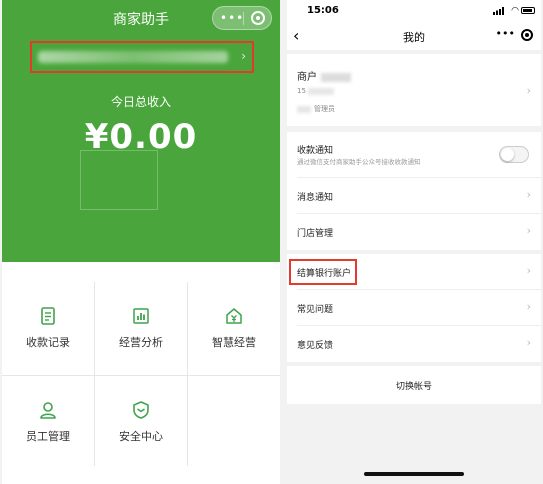 This screenshot has height=484, width=543. Describe the element at coordinates (141, 342) in the screenshot. I see `grid-item-label: 经营分析` at that location.